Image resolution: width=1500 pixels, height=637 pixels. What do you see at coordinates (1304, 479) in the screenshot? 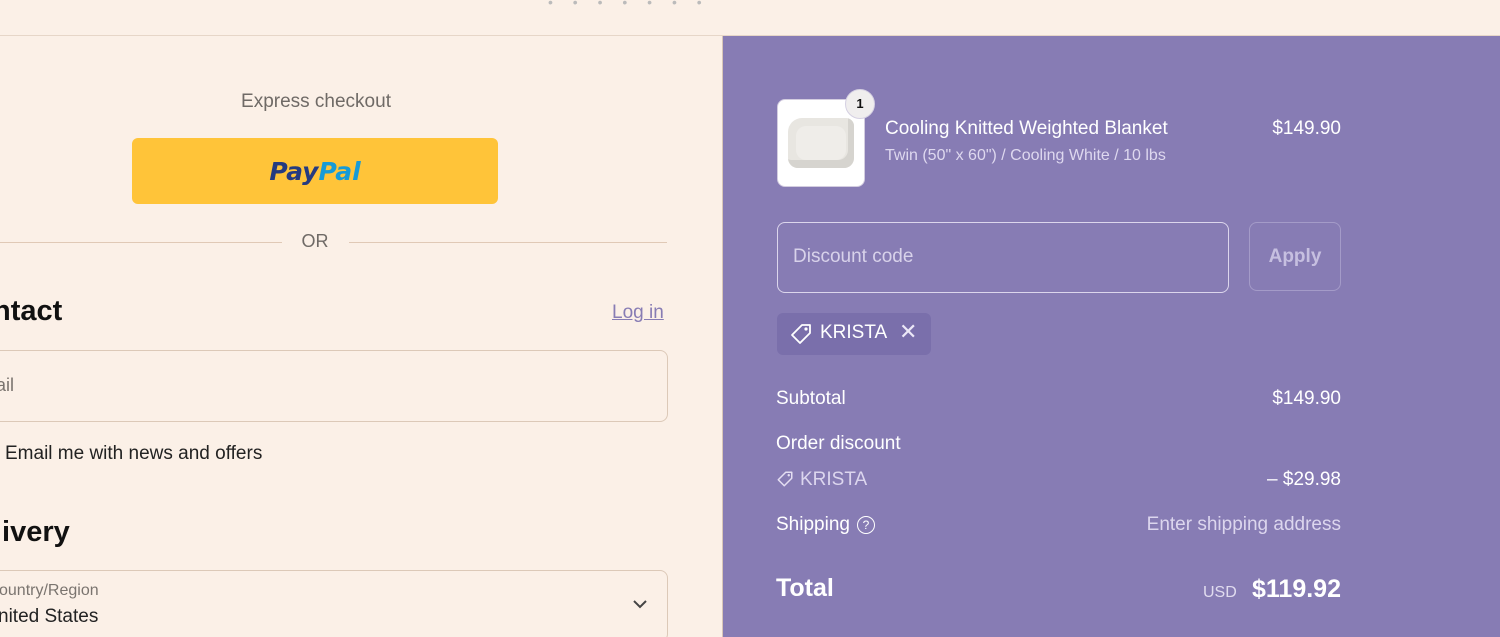
I see `discount-value: – $29.98` at bounding box center [1304, 479].